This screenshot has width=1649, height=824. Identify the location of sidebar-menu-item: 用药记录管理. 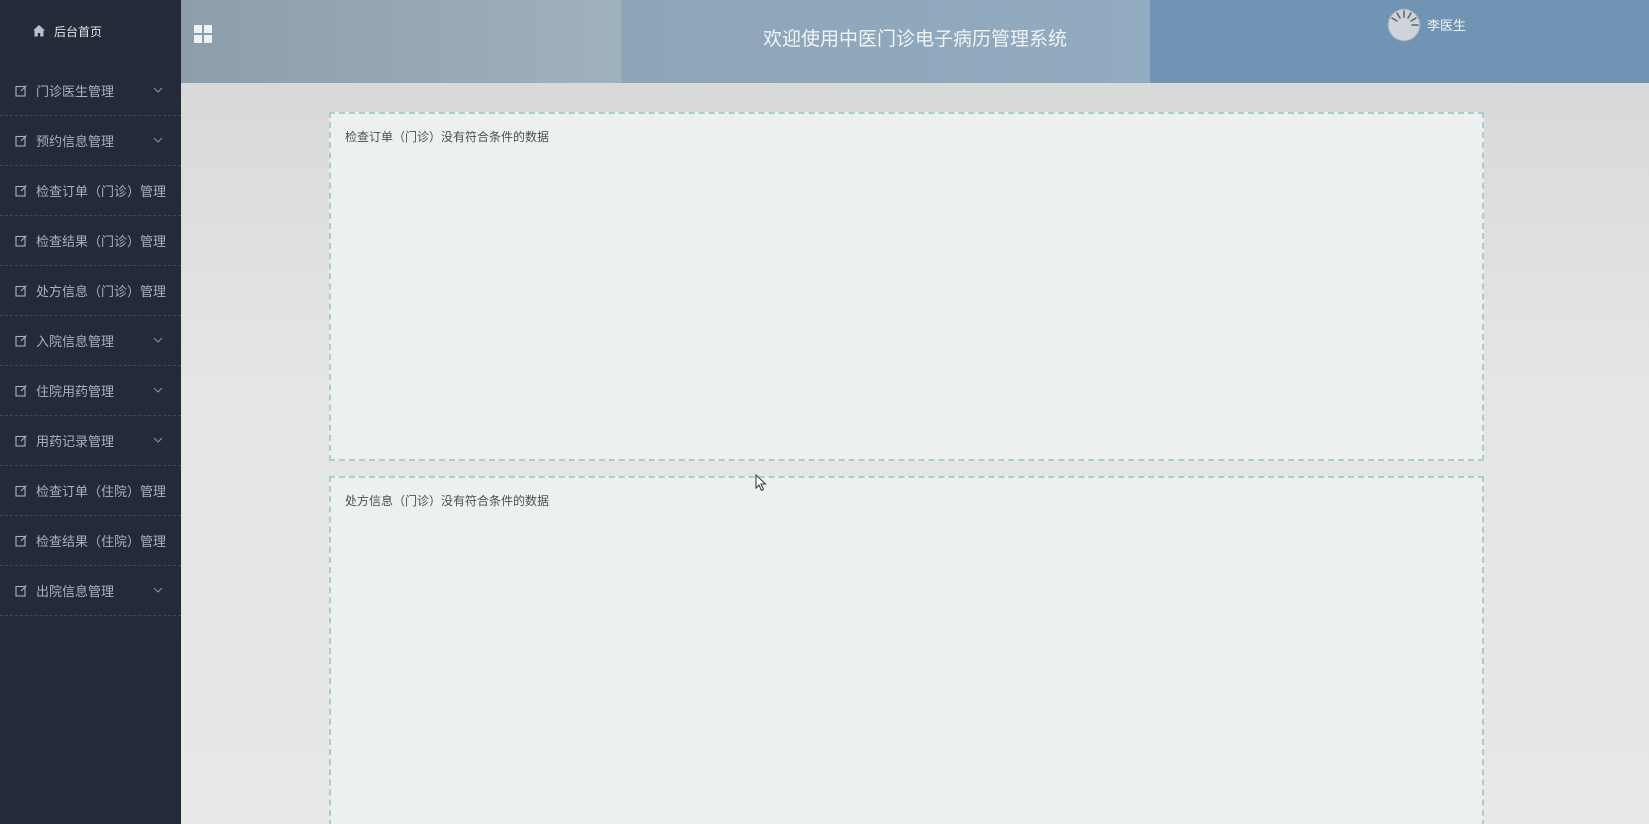
(90, 441).